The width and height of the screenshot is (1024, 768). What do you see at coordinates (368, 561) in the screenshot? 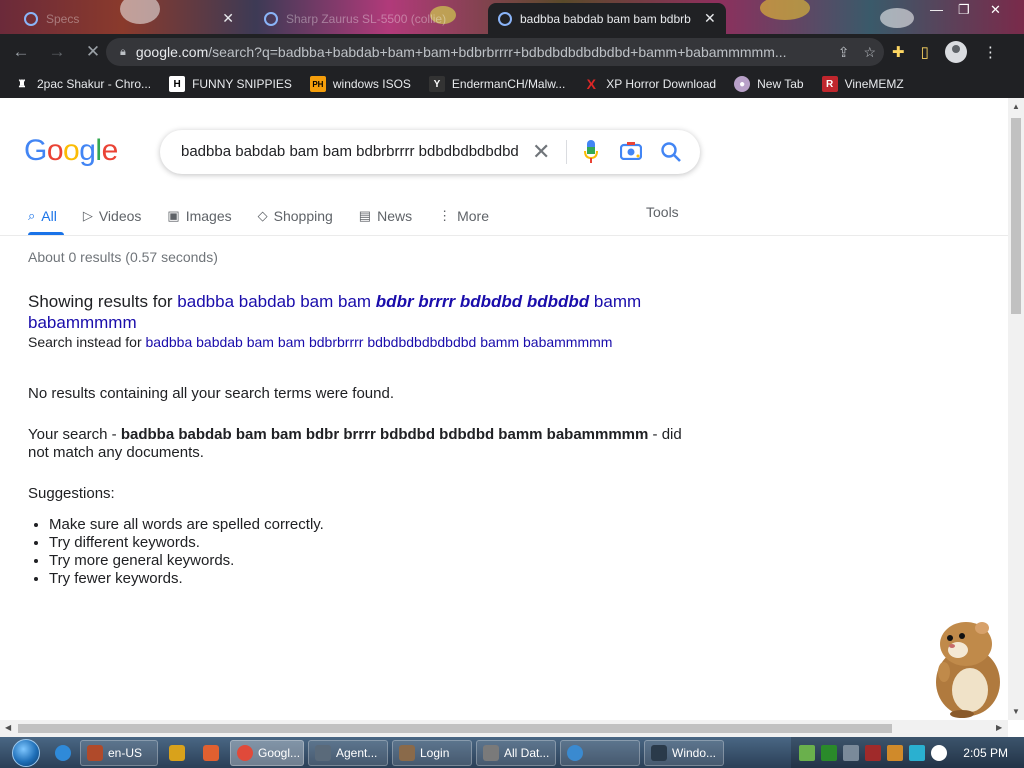
I see `suggestion-item: Try more general keywords.` at bounding box center [368, 561].